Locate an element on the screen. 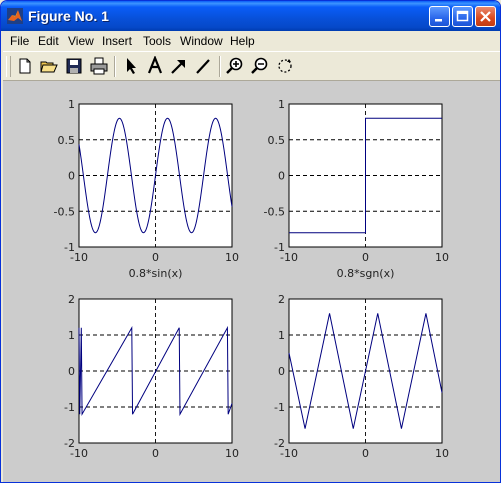  subplot-1: -10 0 1010.50-0.5-10.8*sin(x) is located at coordinates (146, 189).